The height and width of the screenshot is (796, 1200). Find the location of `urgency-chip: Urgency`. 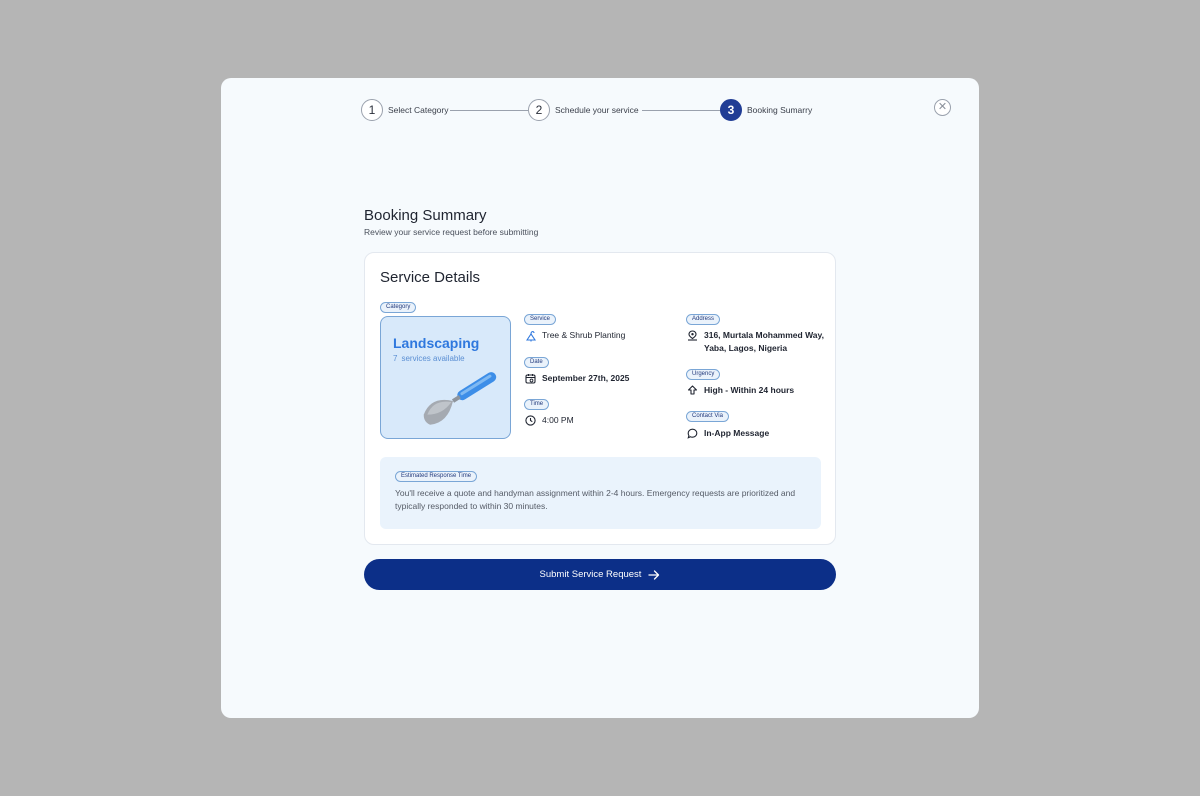

urgency-chip: Urgency is located at coordinates (703, 374).